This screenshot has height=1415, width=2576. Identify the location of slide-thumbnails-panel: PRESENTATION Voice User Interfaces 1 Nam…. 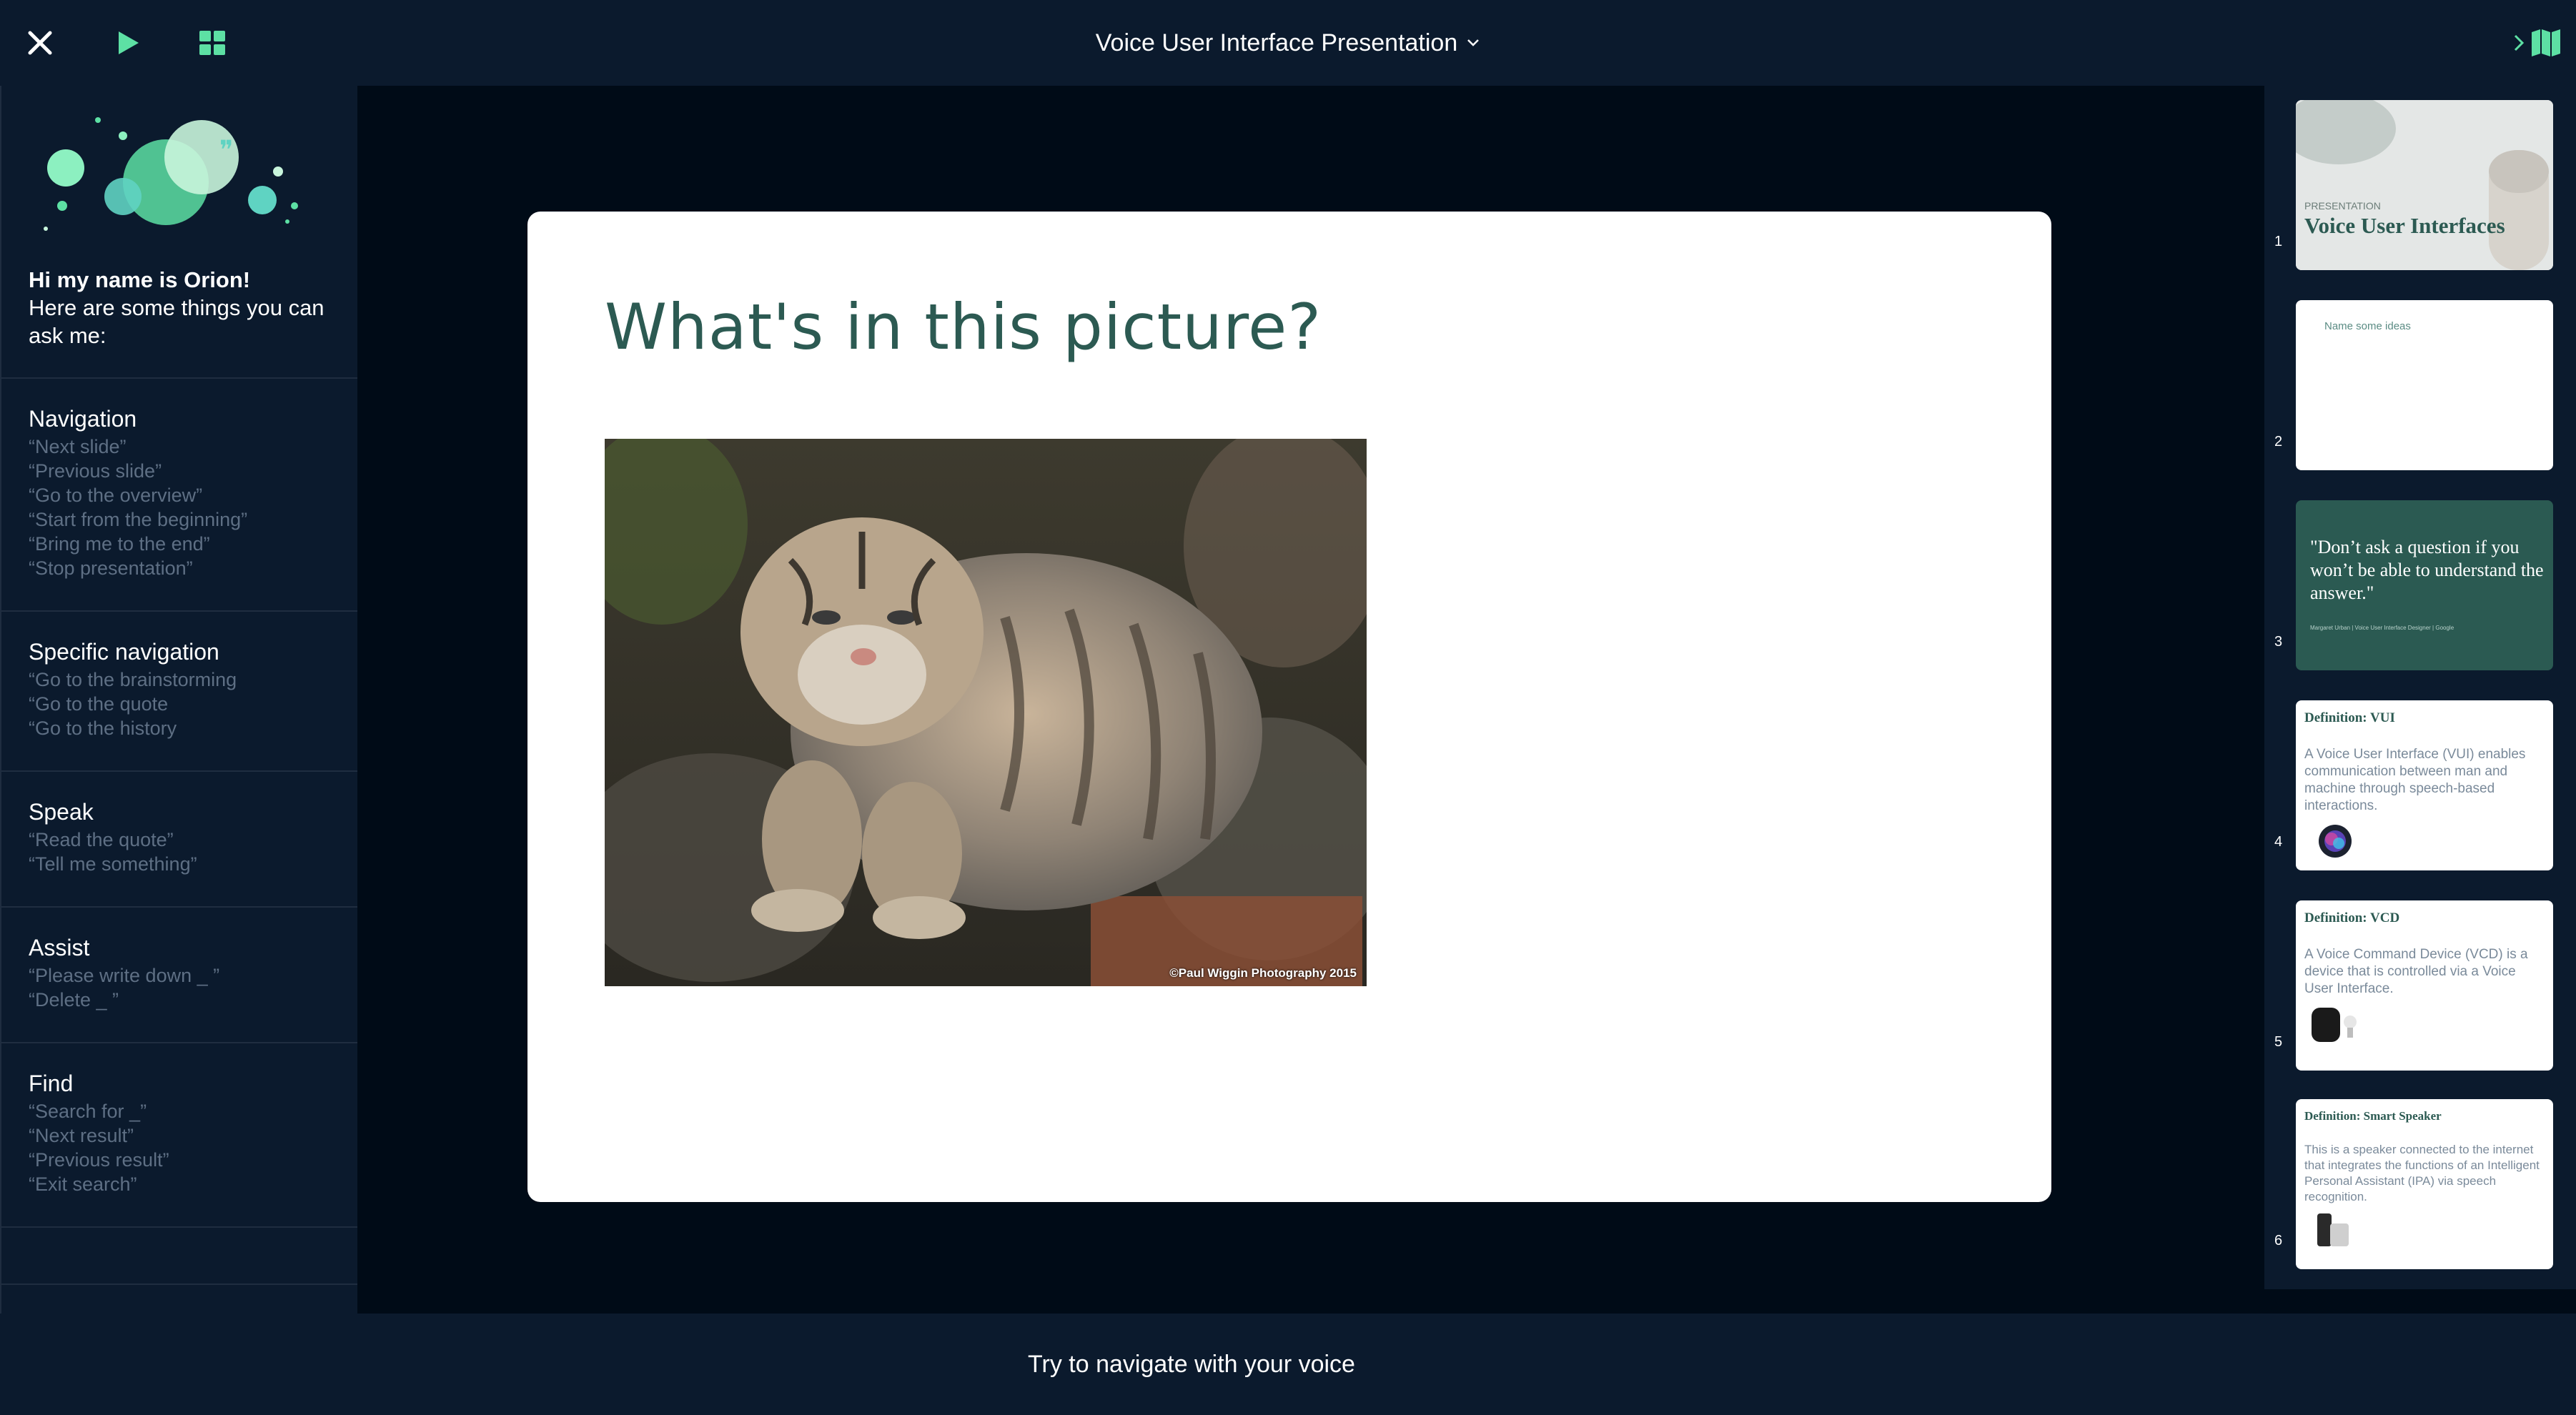
(2420, 687).